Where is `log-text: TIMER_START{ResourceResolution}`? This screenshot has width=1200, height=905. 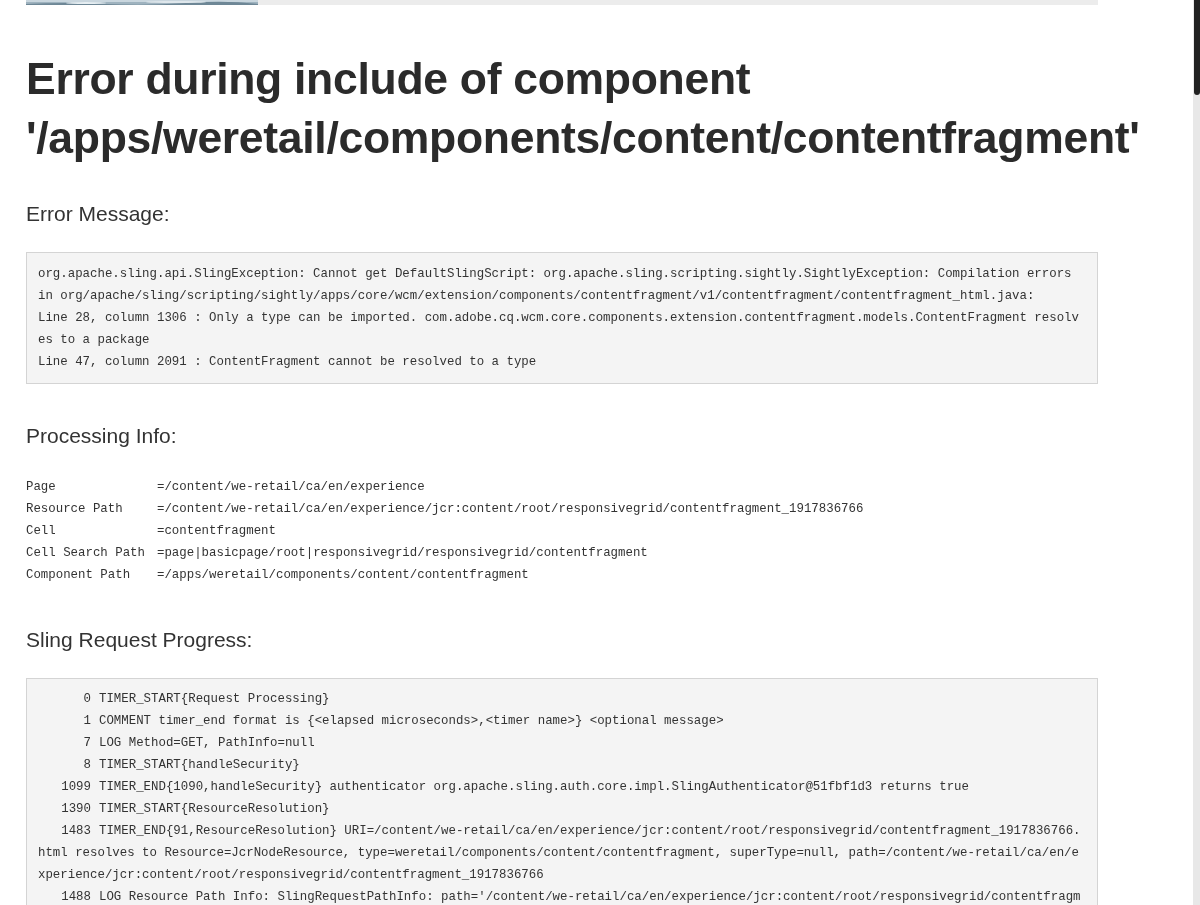 log-text: TIMER_START{ResourceResolution} is located at coordinates (214, 809).